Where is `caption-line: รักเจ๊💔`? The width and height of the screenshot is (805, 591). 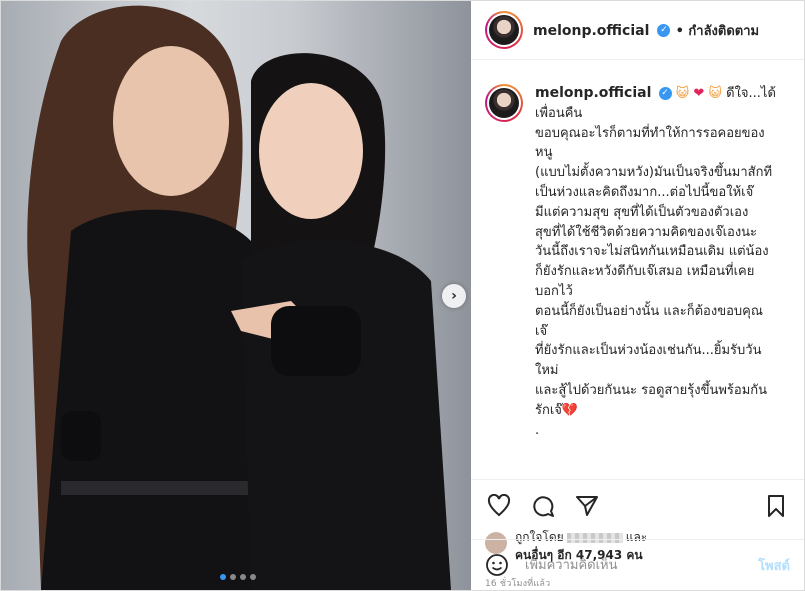
caption-line: รักเจ๊💔 is located at coordinates (557, 410).